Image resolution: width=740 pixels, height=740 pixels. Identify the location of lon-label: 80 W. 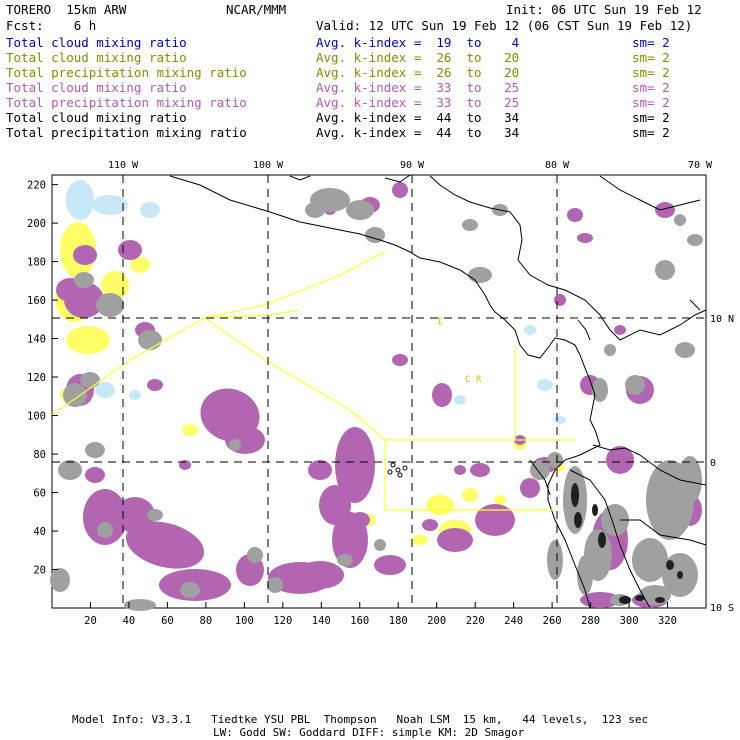
(557, 165).